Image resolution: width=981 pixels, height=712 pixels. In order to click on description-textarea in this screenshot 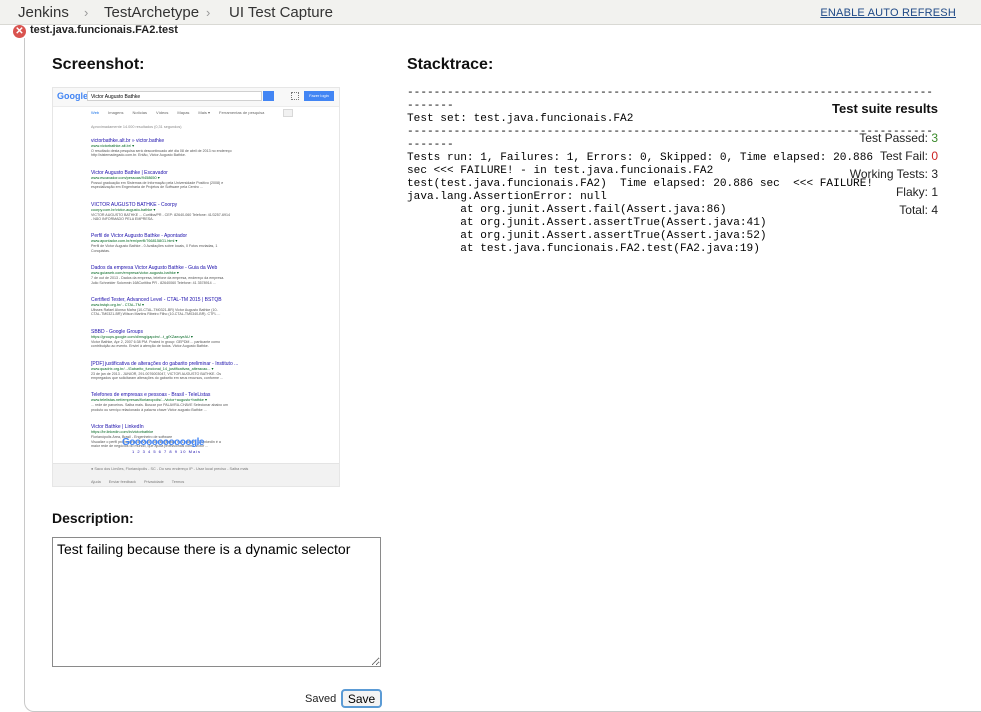, I will do `click(216, 602)`.